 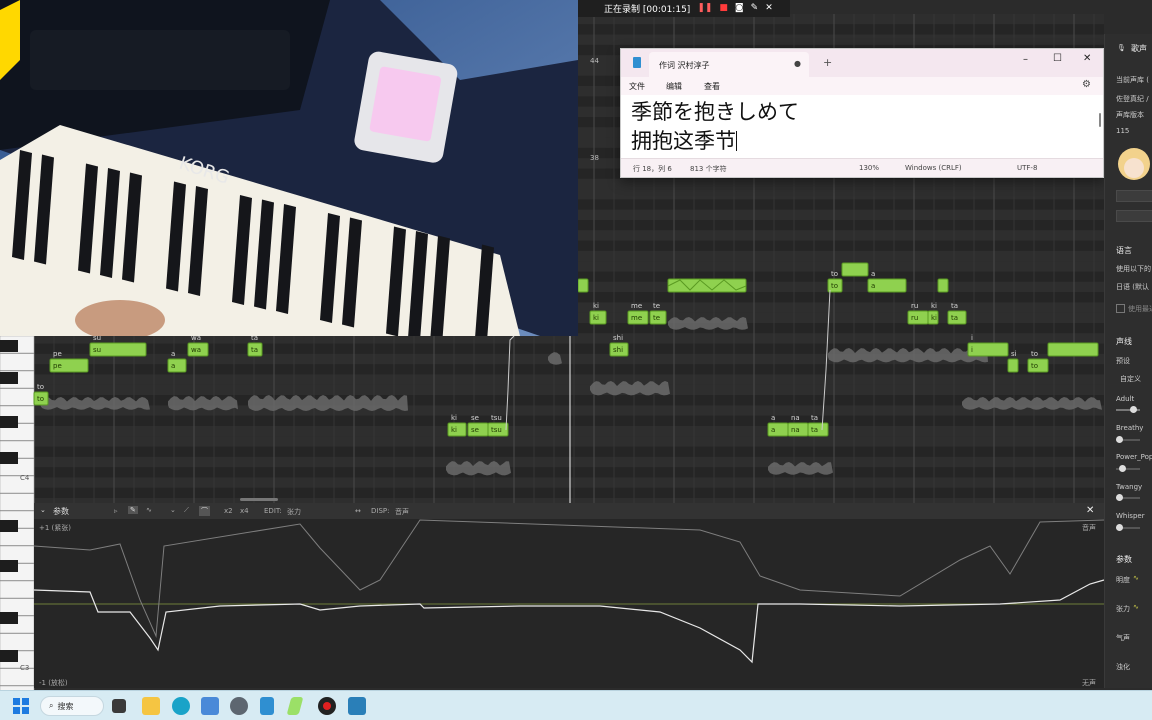 What do you see at coordinates (151, 706) in the screenshot?
I see `file-explorer-icon` at bounding box center [151, 706].